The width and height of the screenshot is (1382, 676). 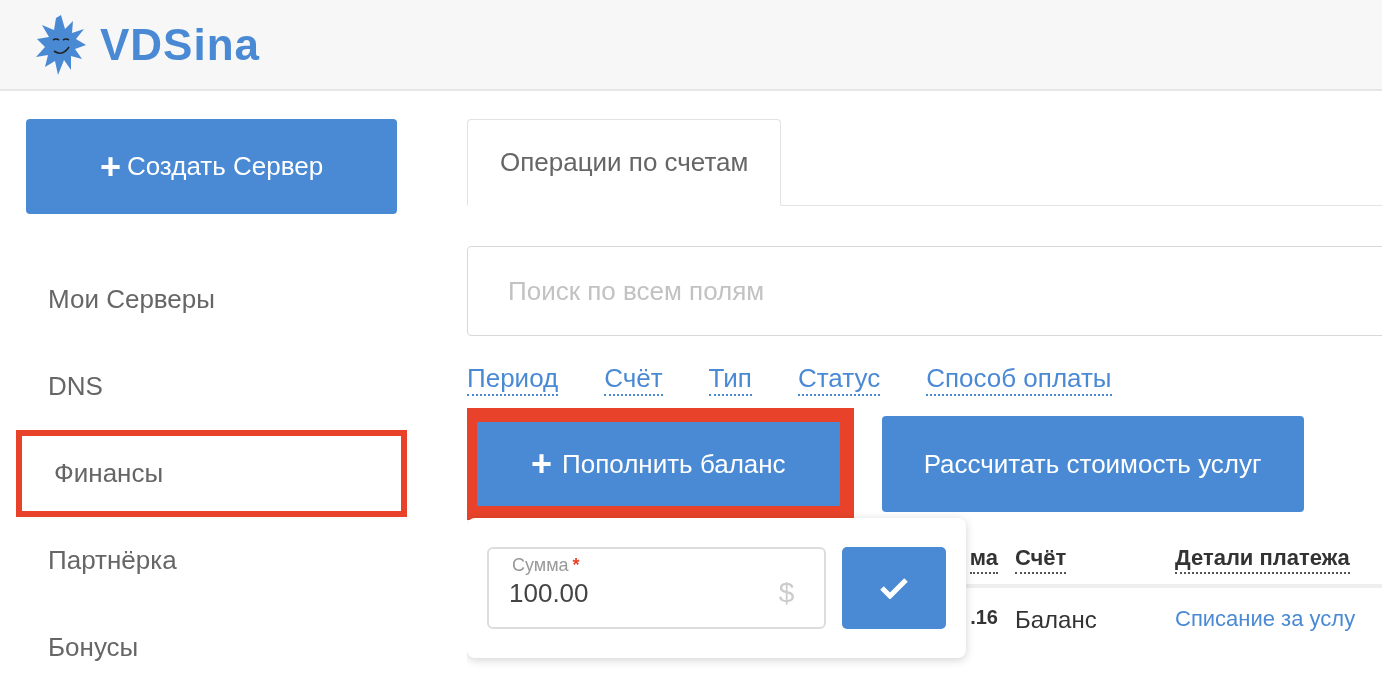 What do you see at coordinates (1262, 559) in the screenshot?
I see `column-header: Детали платежа` at bounding box center [1262, 559].